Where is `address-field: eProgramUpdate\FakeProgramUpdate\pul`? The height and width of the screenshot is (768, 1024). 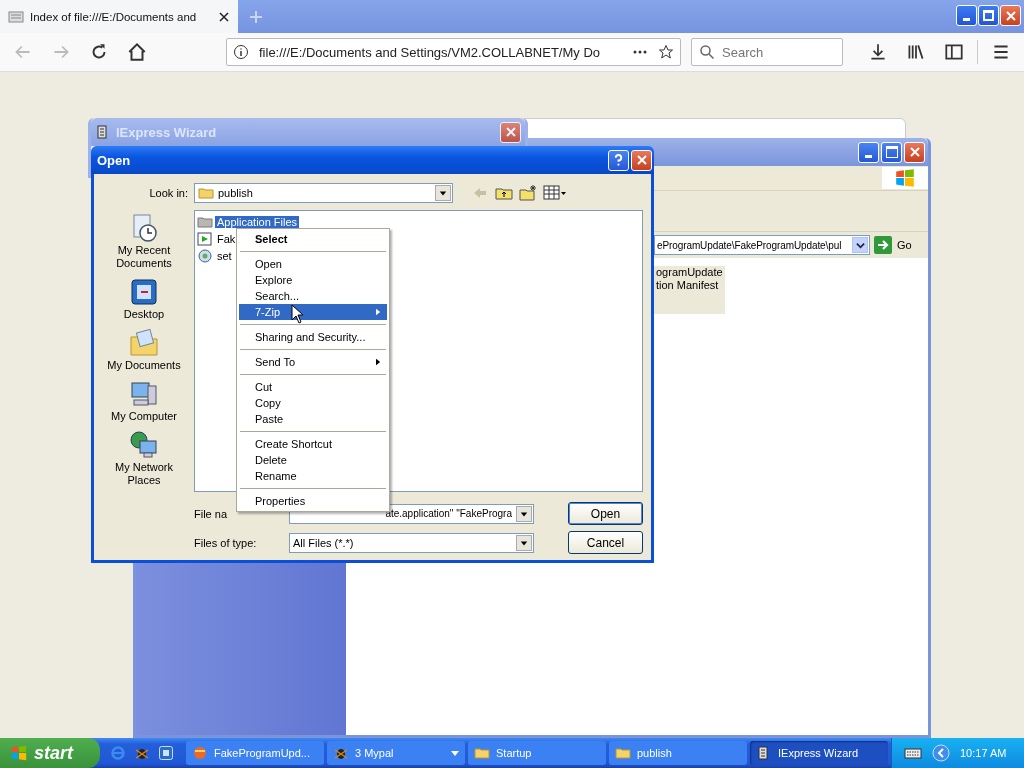
address-field: eProgramUpdate\FakeProgramUpdate\pul is located at coordinates (762, 245).